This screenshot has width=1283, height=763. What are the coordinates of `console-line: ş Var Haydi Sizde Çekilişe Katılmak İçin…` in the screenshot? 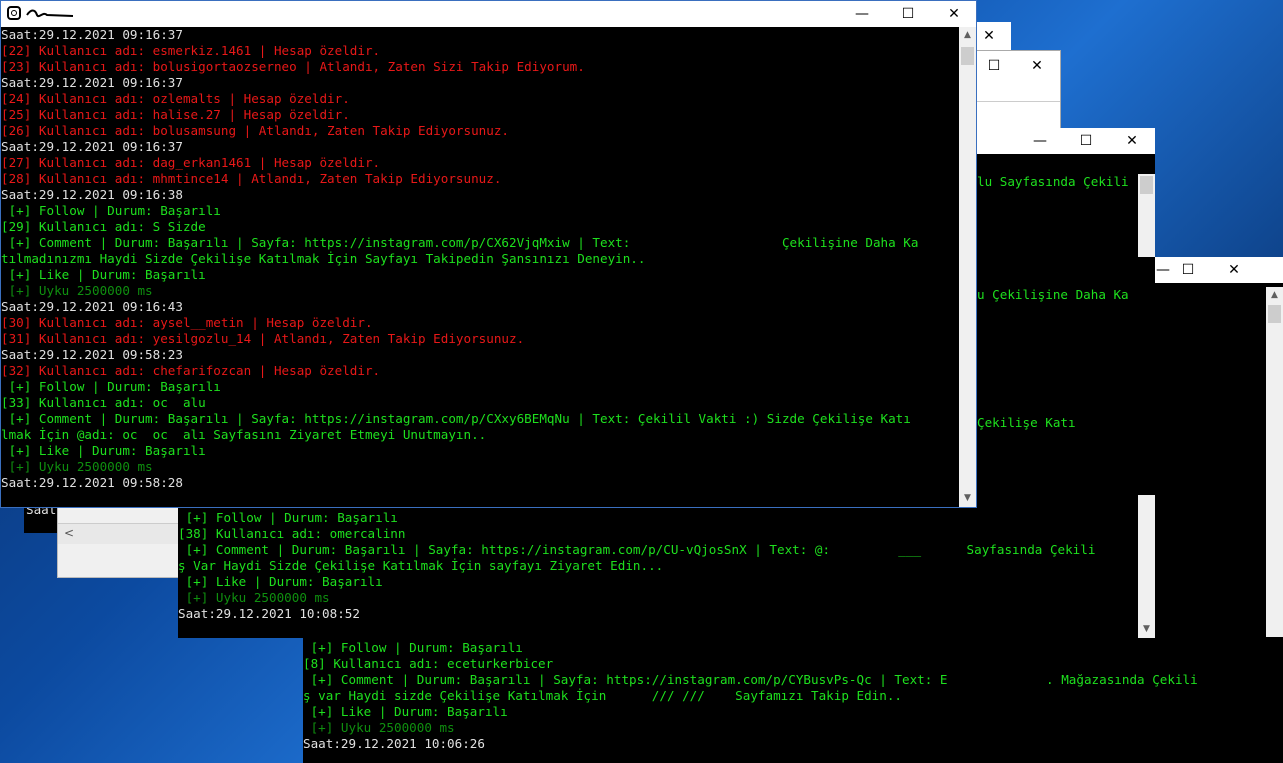 It's located at (421, 565).